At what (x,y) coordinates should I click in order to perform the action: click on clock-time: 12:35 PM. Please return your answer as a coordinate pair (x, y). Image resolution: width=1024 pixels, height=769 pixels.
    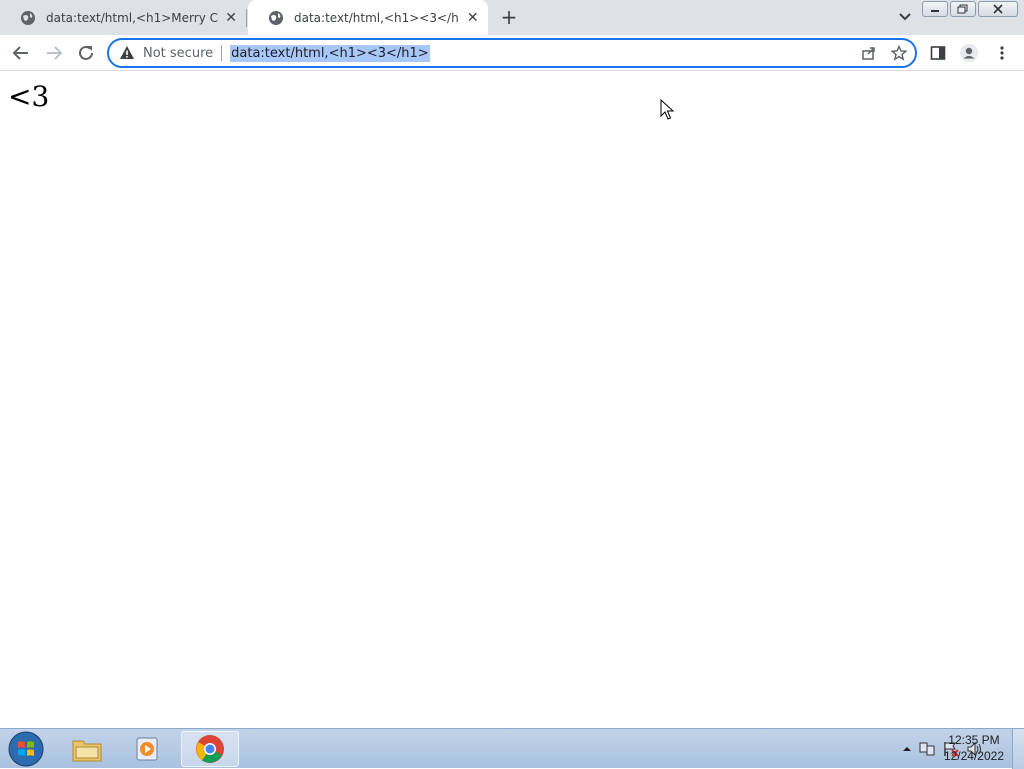
    Looking at the image, I should click on (974, 740).